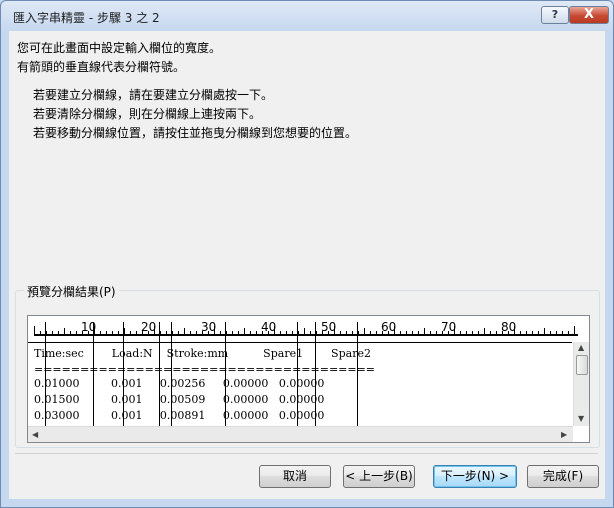  Describe the element at coordinates (147, 114) in the screenshot. I see `instruction-clear: 若要清除分欄線，則在分欄線上連按兩下。` at that location.